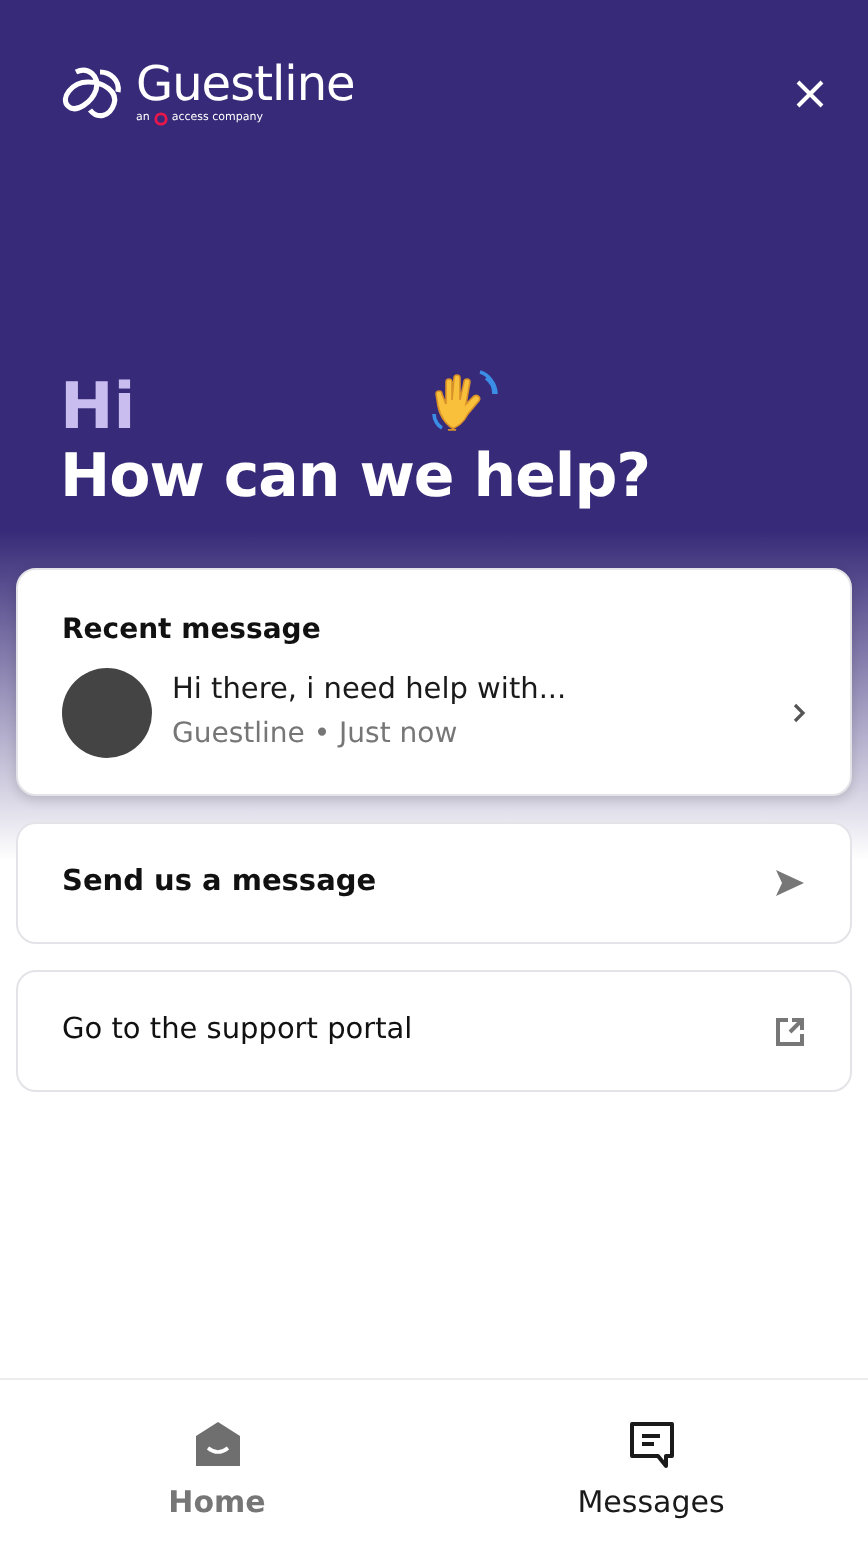 Image resolution: width=868 pixels, height=1546 pixels. I want to click on chat-icon, so click(651, 1444).